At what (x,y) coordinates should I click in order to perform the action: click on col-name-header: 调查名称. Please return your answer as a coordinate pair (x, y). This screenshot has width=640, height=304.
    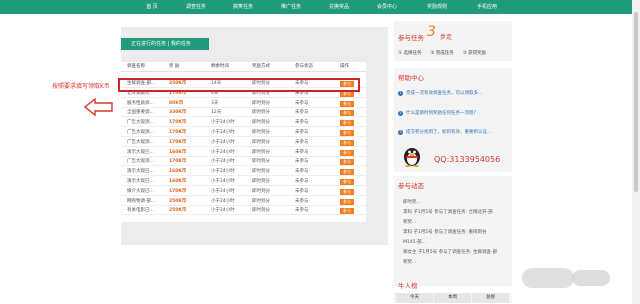
    Looking at the image, I should click on (136, 66).